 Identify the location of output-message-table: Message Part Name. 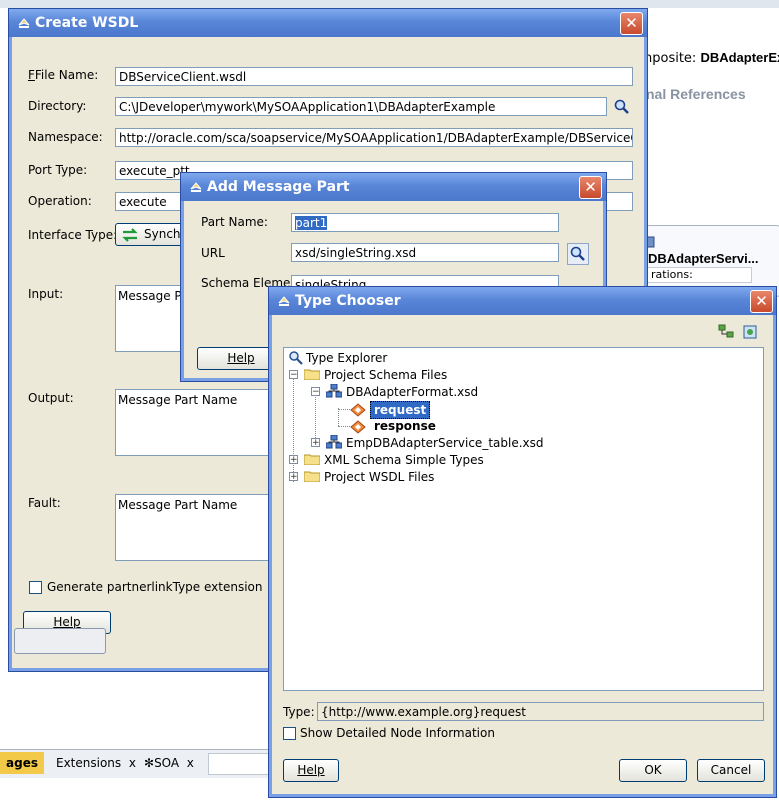
(200, 422).